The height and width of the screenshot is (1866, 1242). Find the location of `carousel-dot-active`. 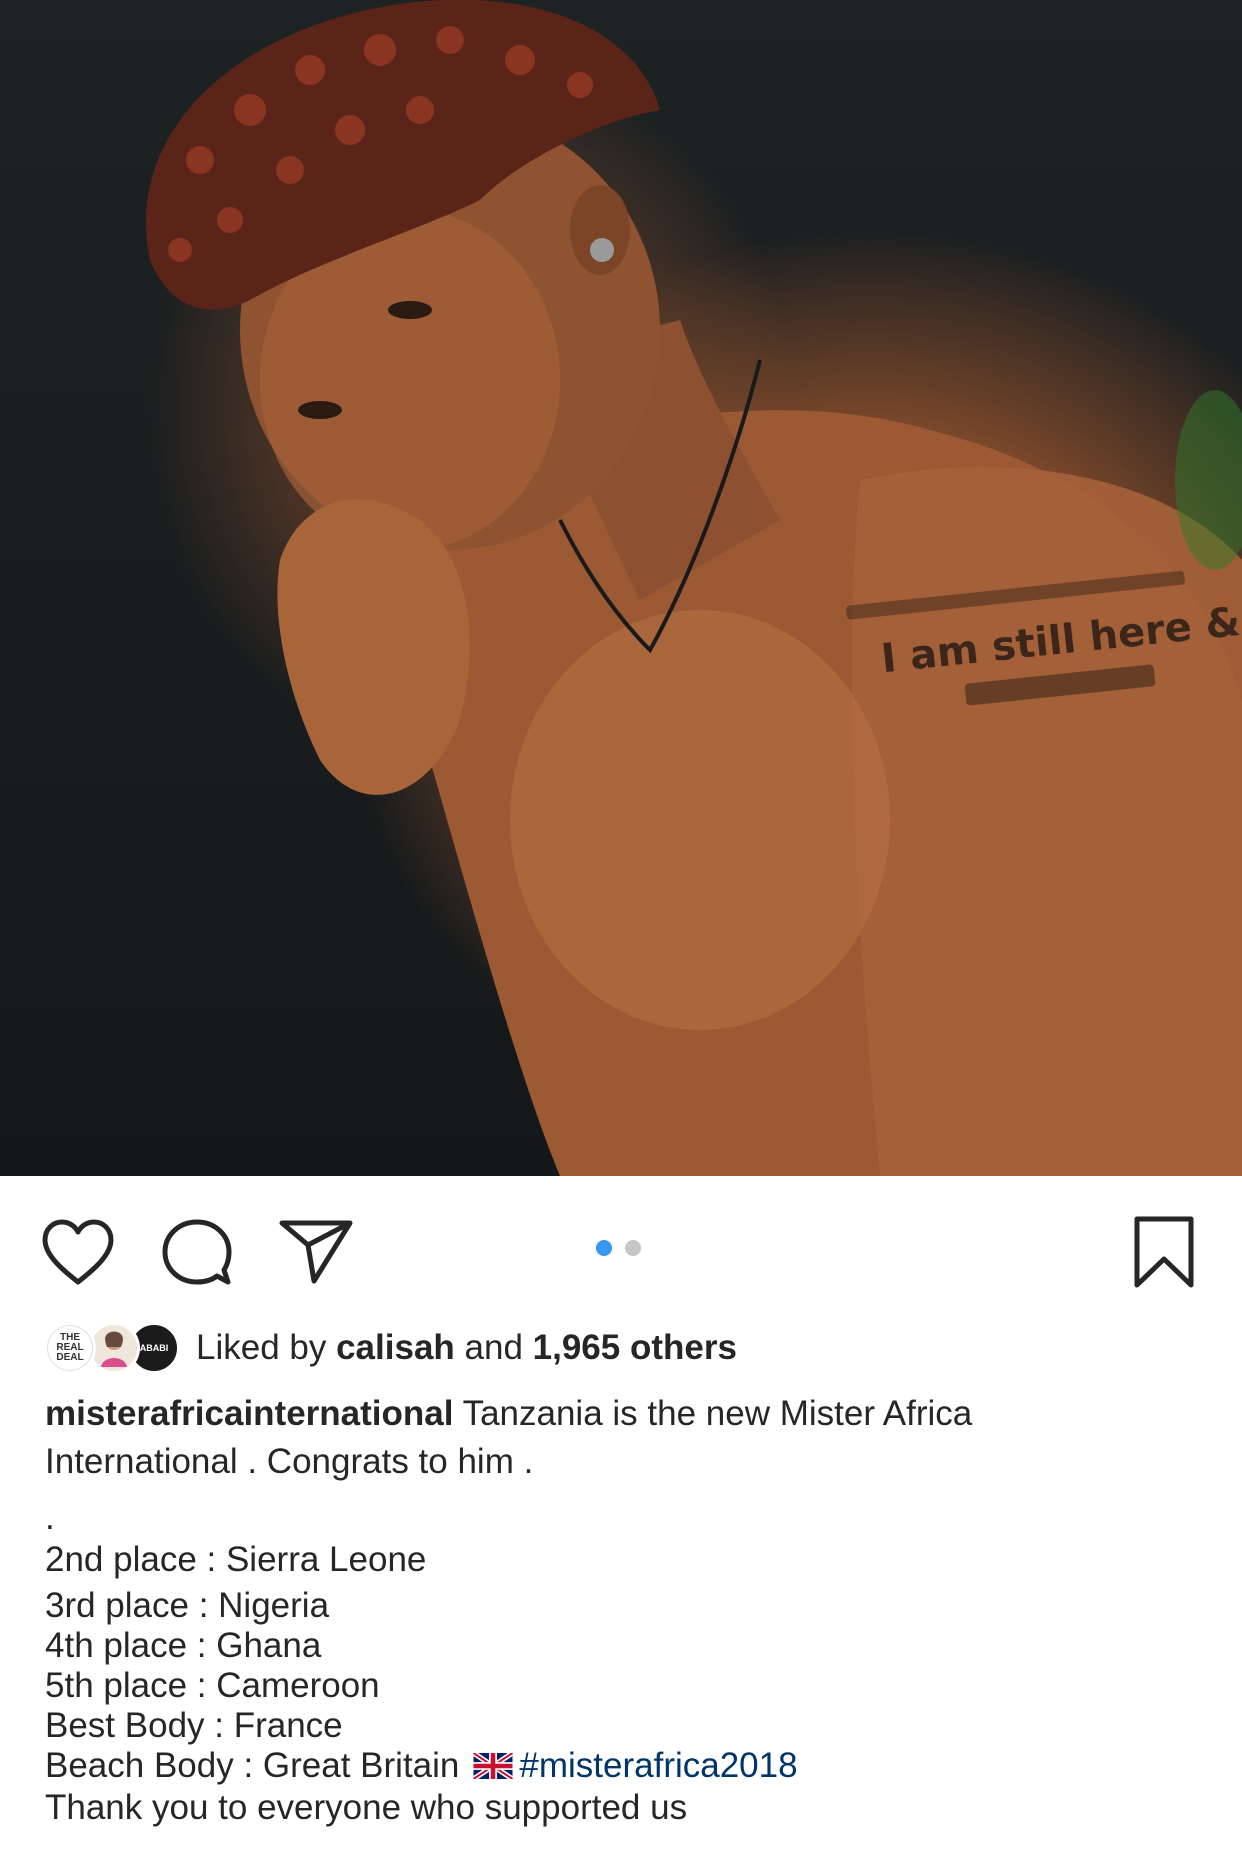

carousel-dot-active is located at coordinates (604, 1248).